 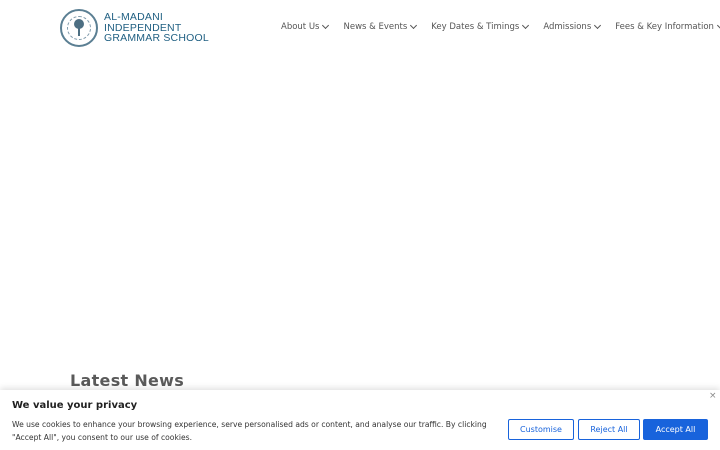 What do you see at coordinates (79, 28) in the screenshot?
I see `school-crest-icon` at bounding box center [79, 28].